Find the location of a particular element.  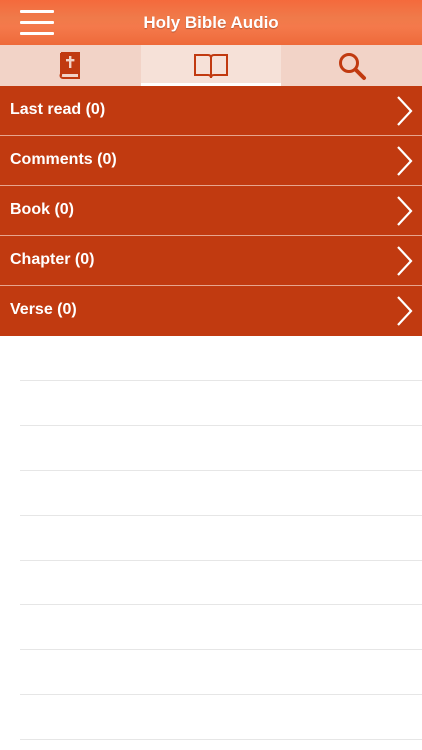

tab-search is located at coordinates (351, 65).